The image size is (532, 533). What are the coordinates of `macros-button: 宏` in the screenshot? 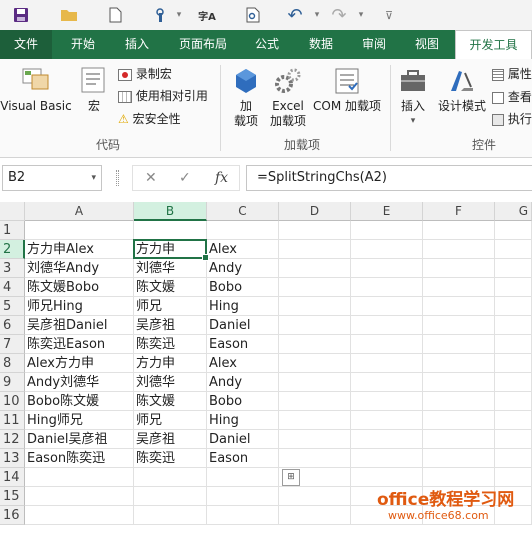 It's located at (94, 89).